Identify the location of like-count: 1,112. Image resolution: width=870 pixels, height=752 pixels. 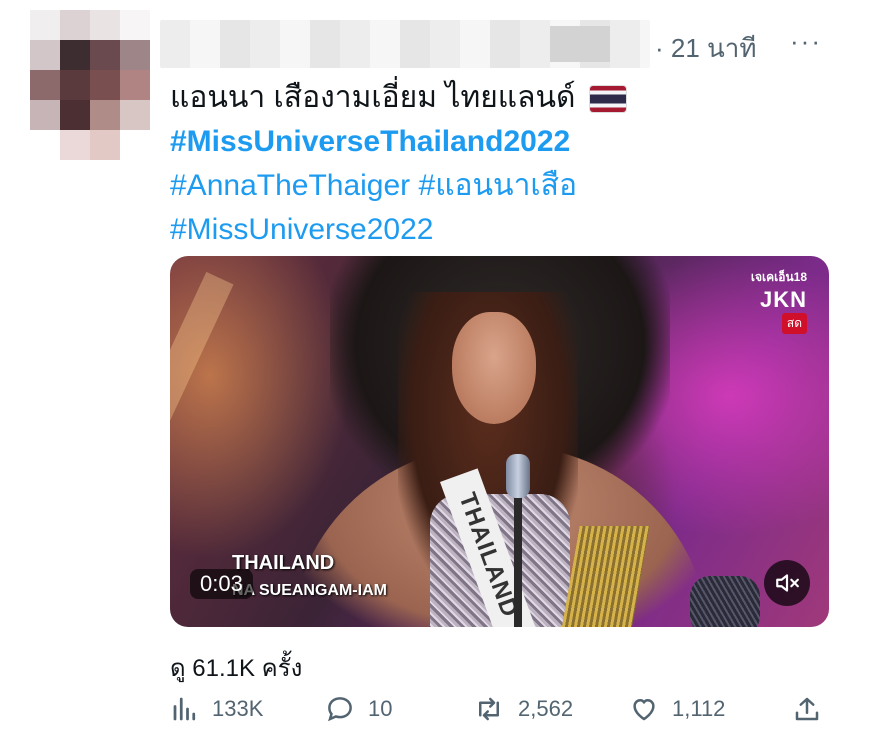
(699, 708).